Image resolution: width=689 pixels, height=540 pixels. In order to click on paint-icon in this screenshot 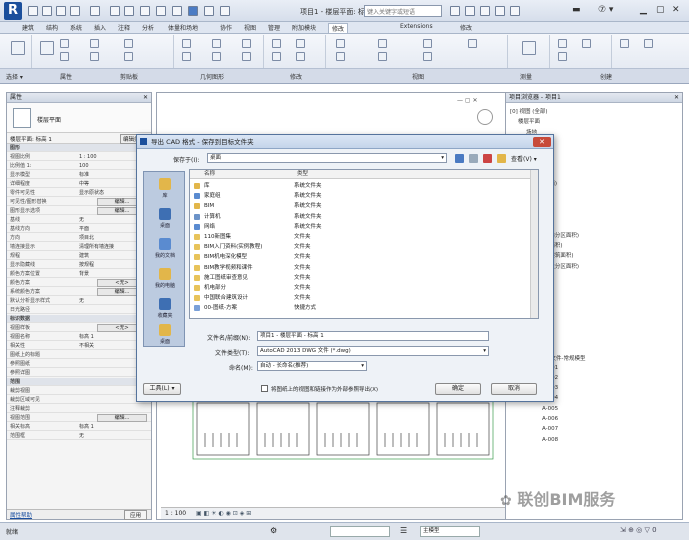, I will do `click(128, 56)`.